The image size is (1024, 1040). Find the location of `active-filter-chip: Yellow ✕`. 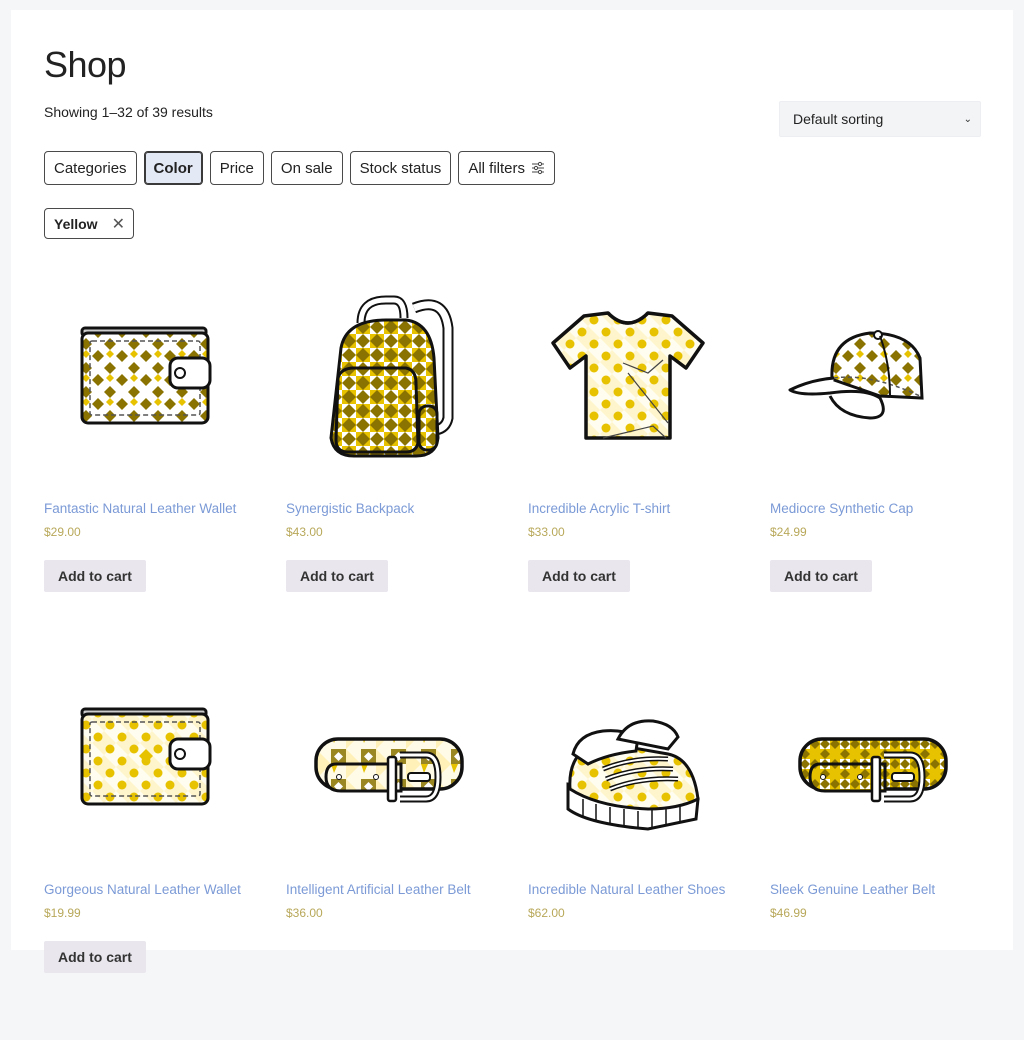

active-filter-chip: Yellow ✕ is located at coordinates (89, 223).